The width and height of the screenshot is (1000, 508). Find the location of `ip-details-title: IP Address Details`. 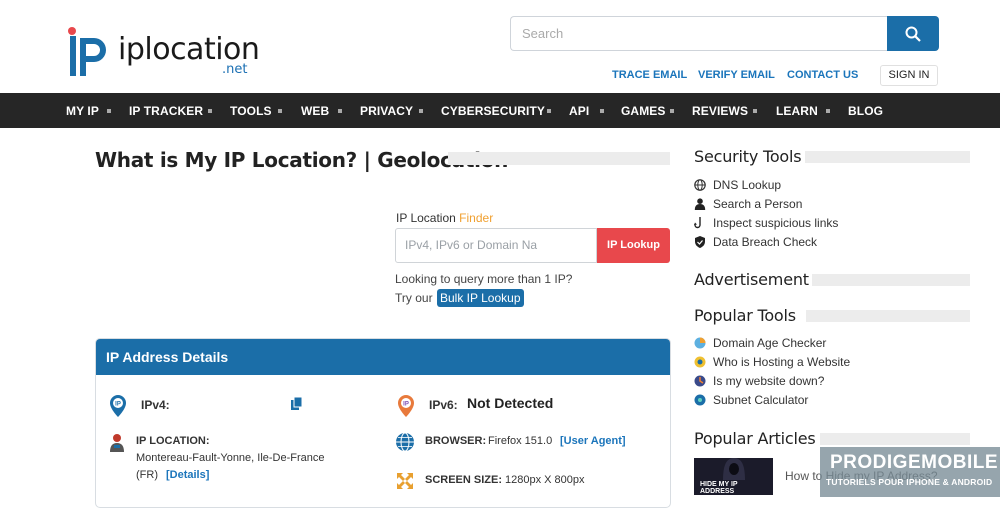

ip-details-title: IP Address Details is located at coordinates (383, 357).